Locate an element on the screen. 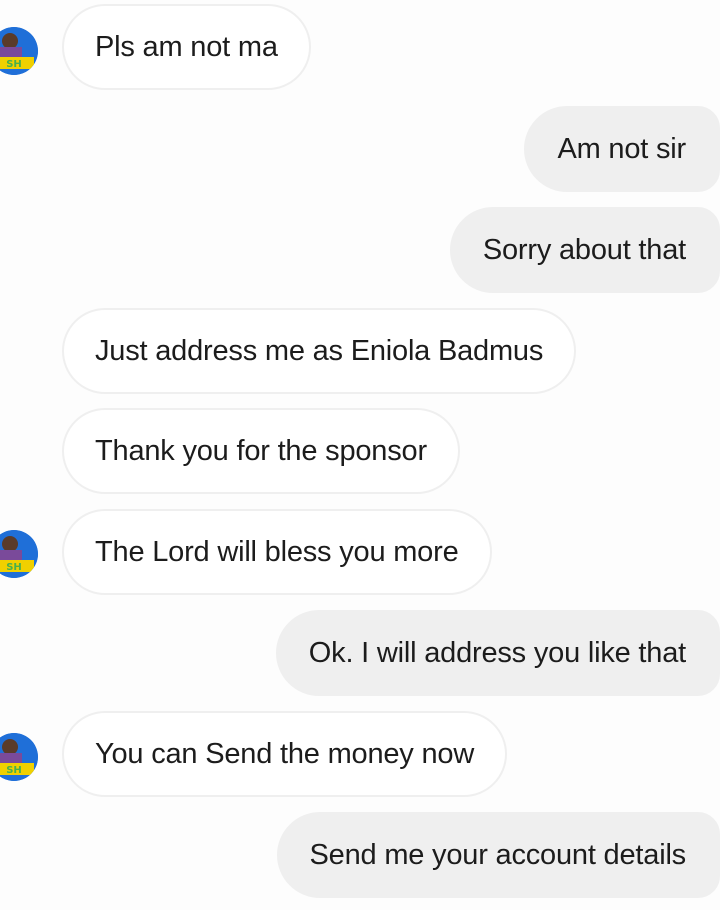 The image size is (720, 910). outgoing-message: Send me your account details is located at coordinates (498, 855).